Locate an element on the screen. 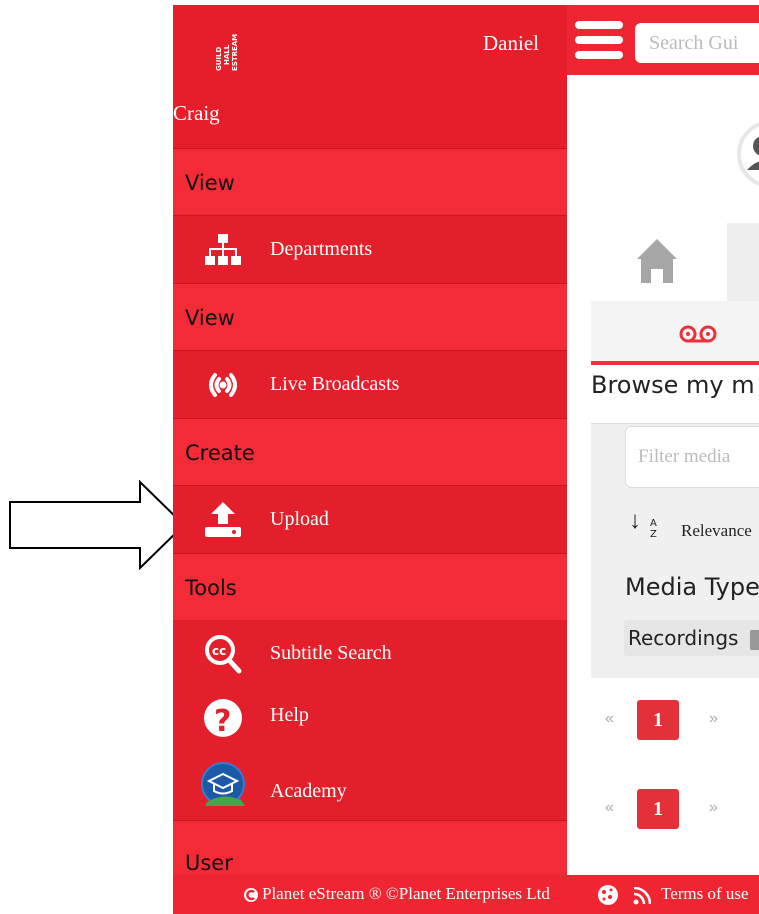 This screenshot has width=759, height=914. recordings-filter: Recordings is located at coordinates (691, 638).